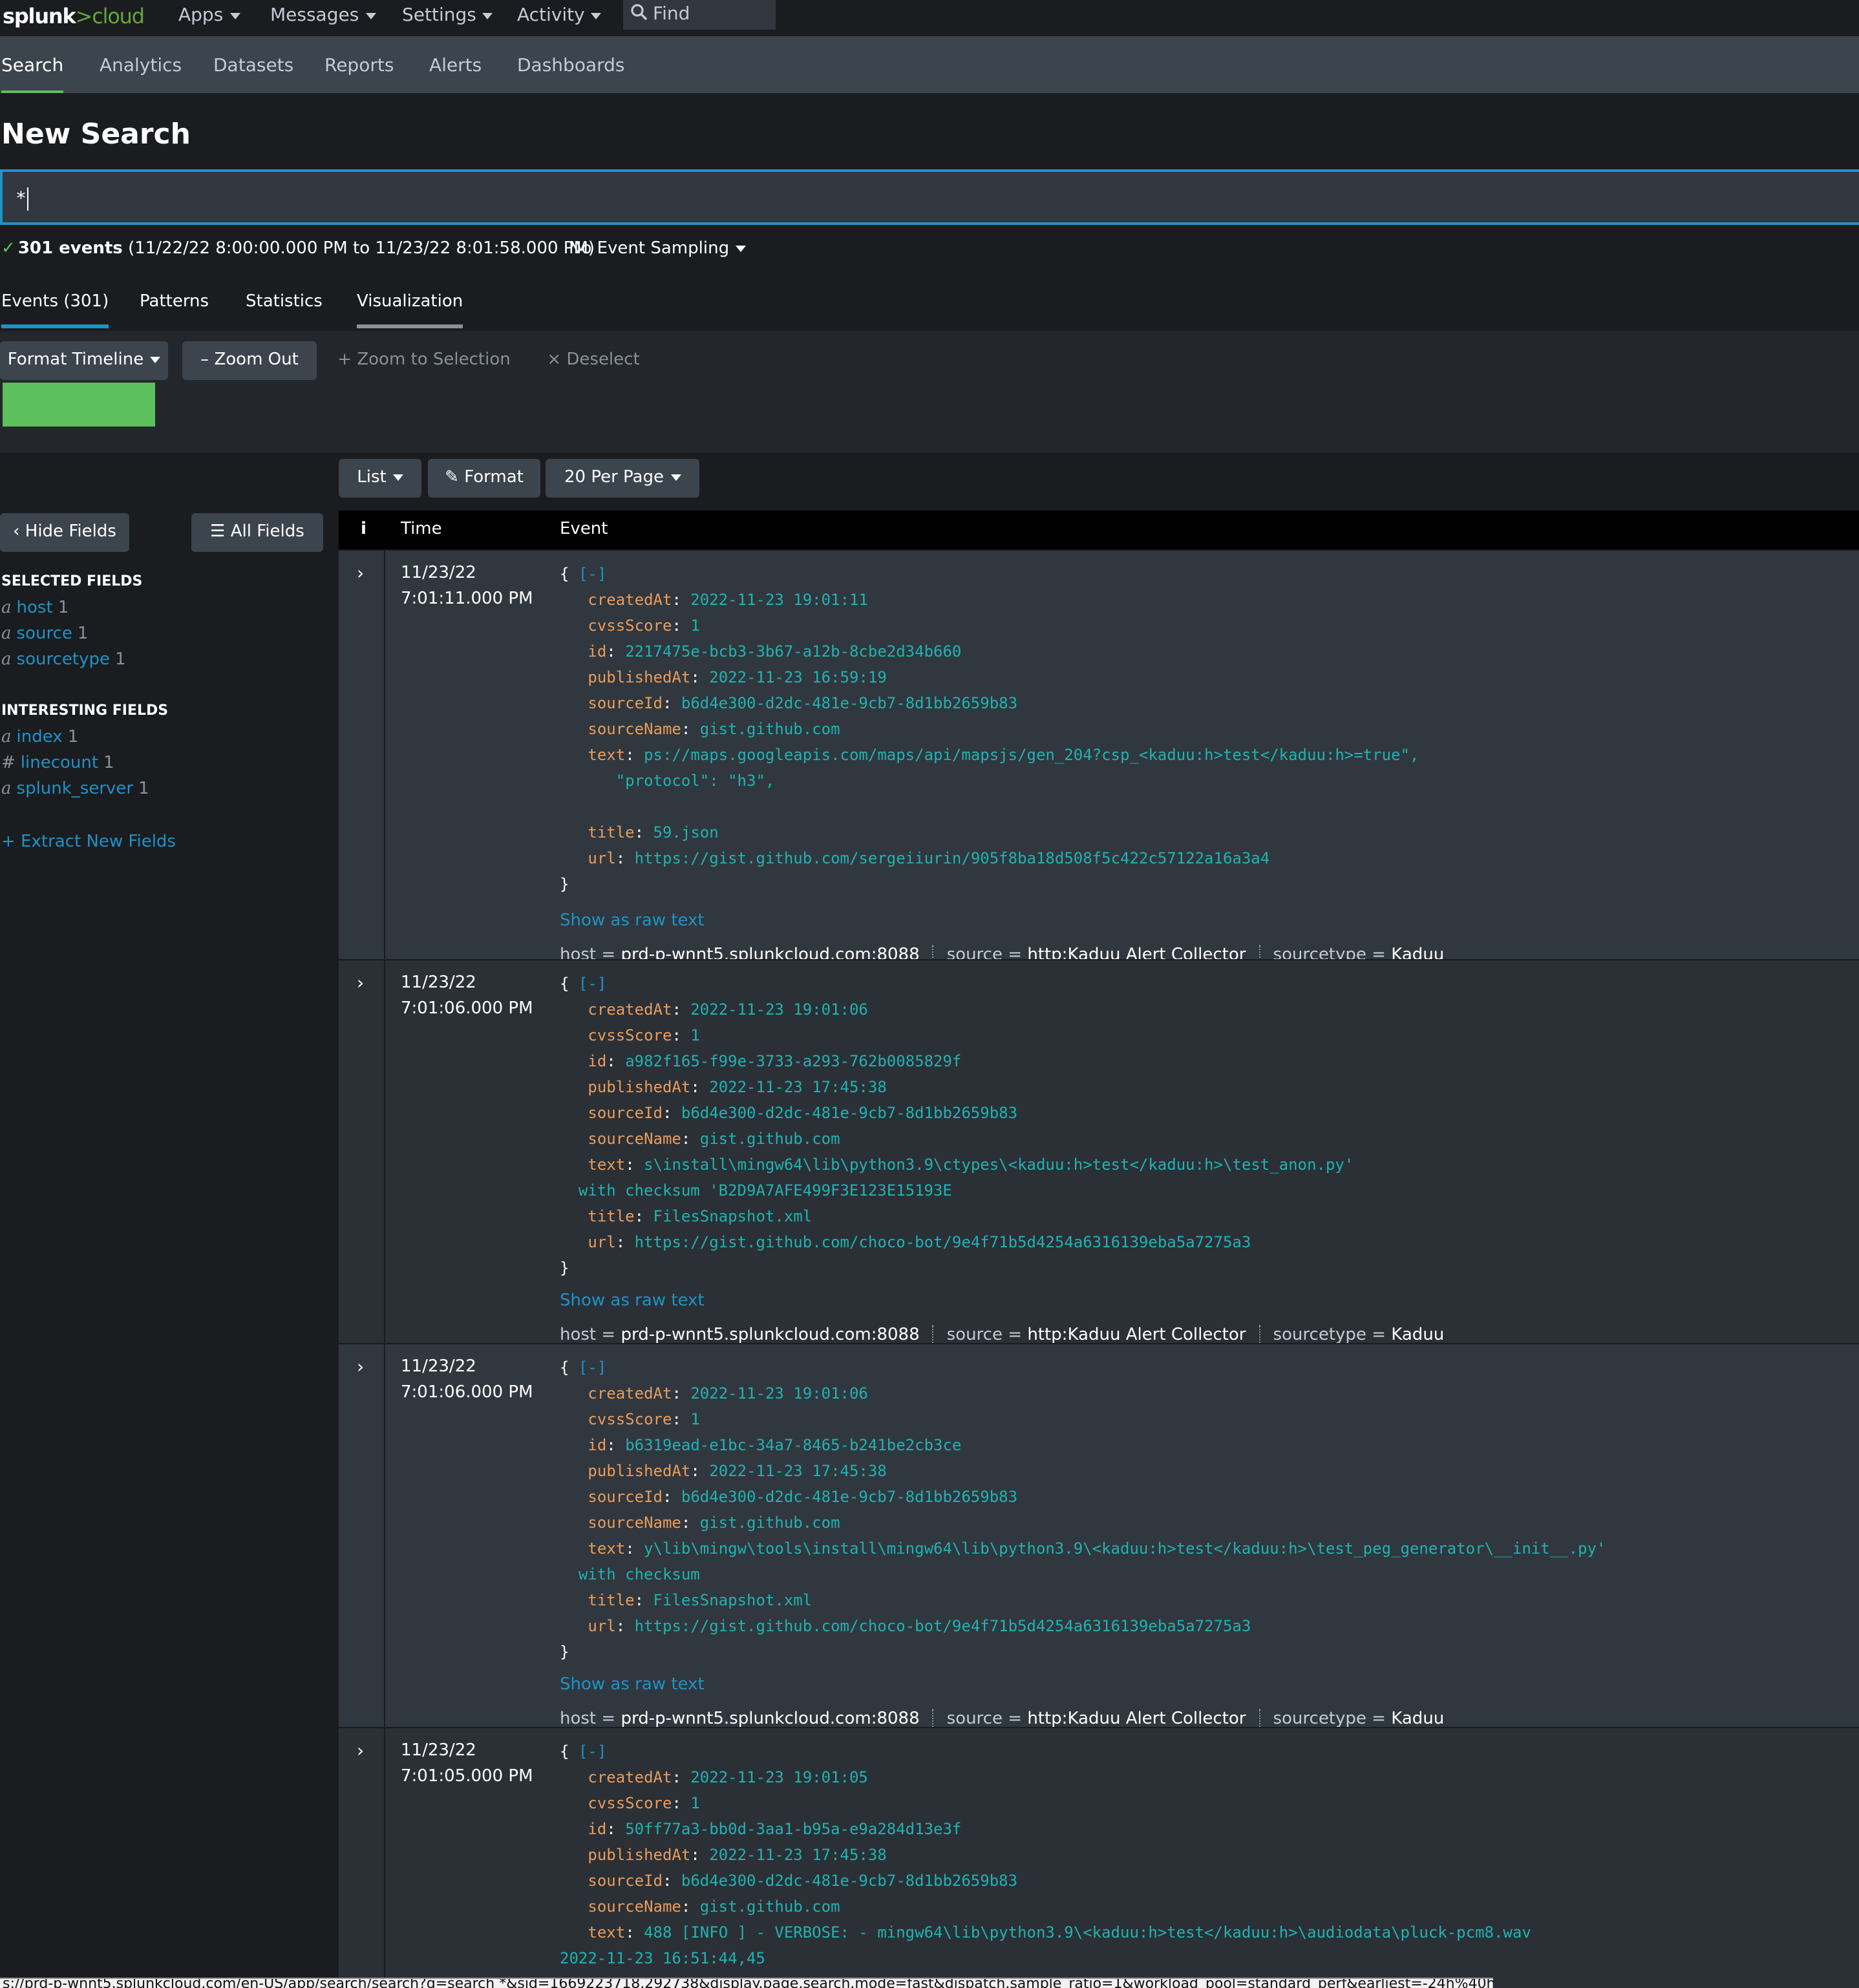  I want to click on field-splunk-server: a splunk_server 1, so click(75, 789).